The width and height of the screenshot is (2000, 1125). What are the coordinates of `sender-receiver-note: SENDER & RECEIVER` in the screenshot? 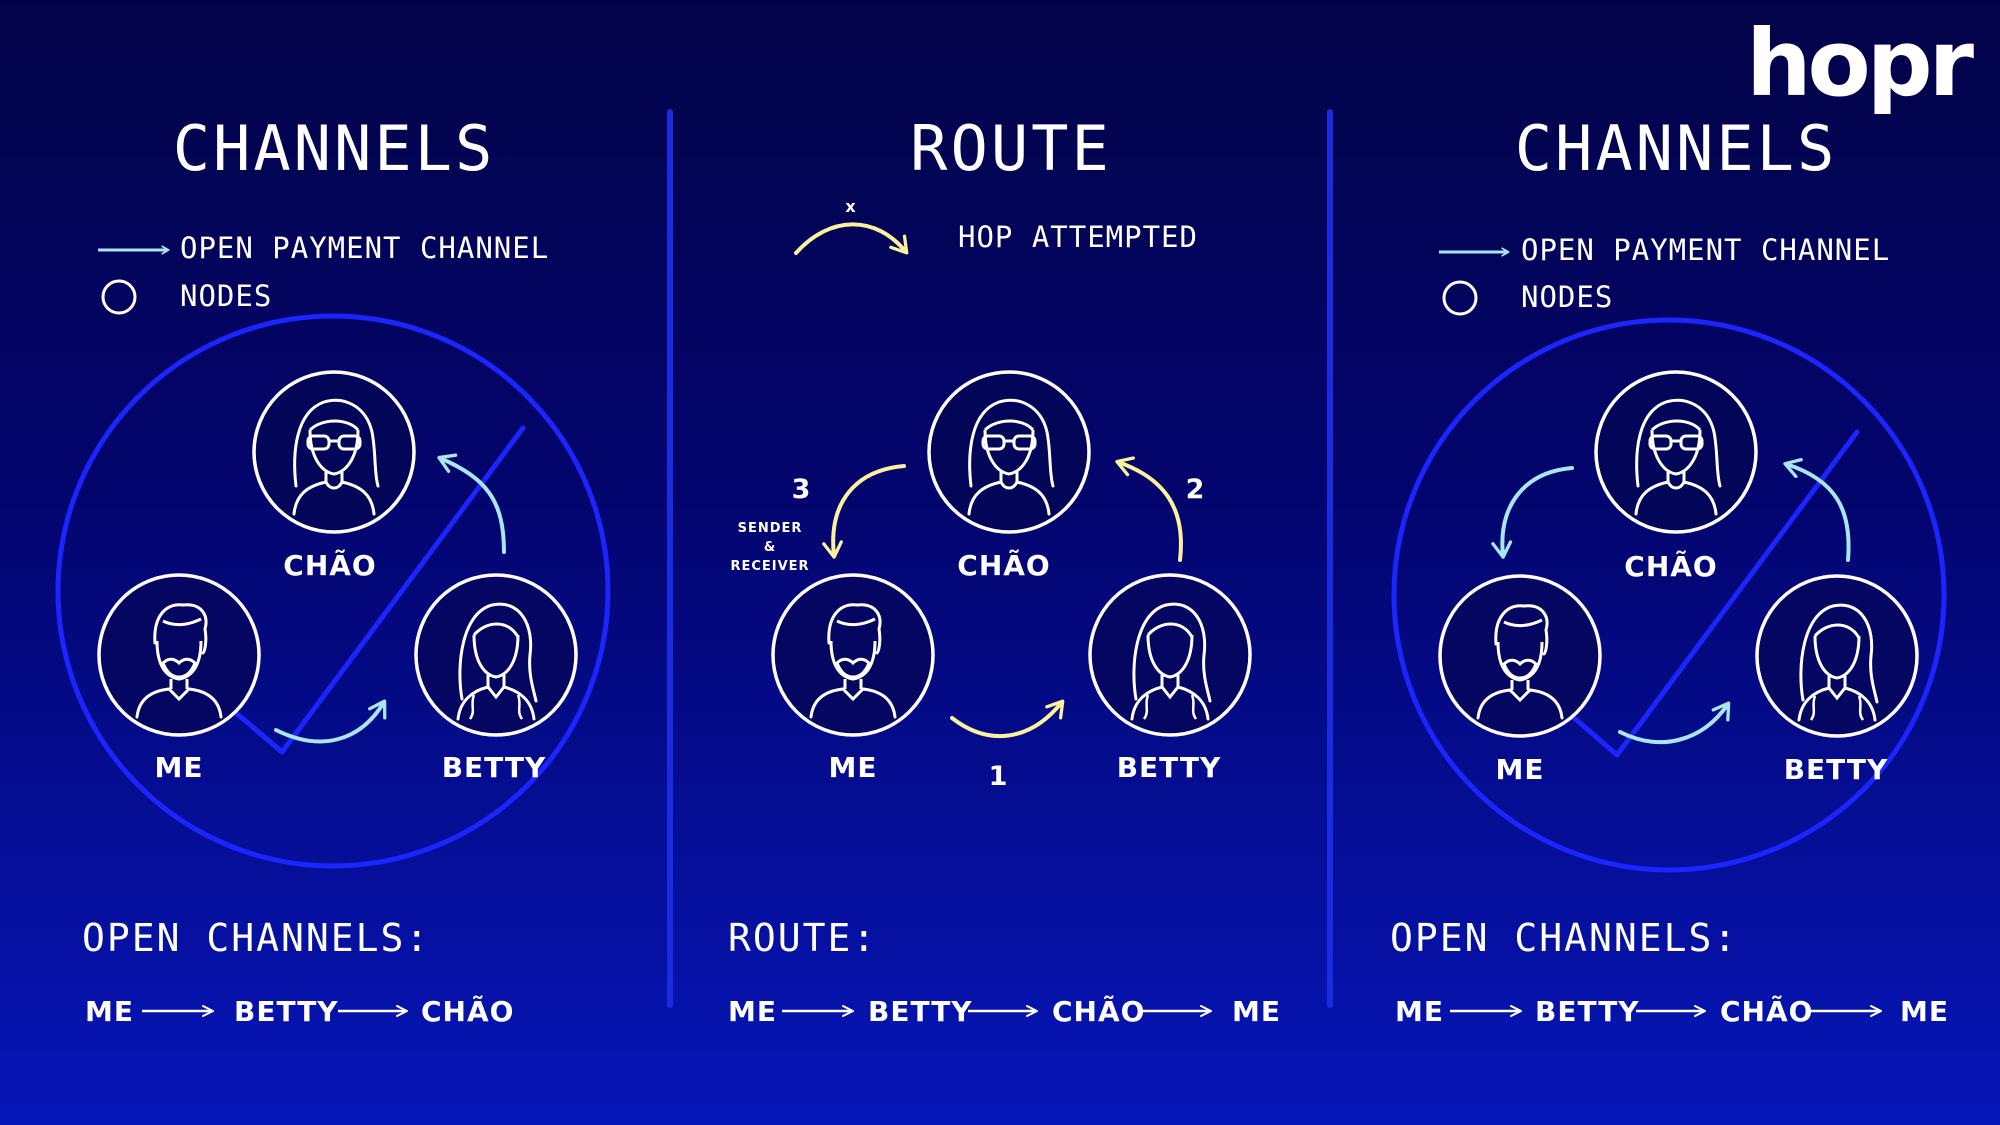 It's located at (769, 547).